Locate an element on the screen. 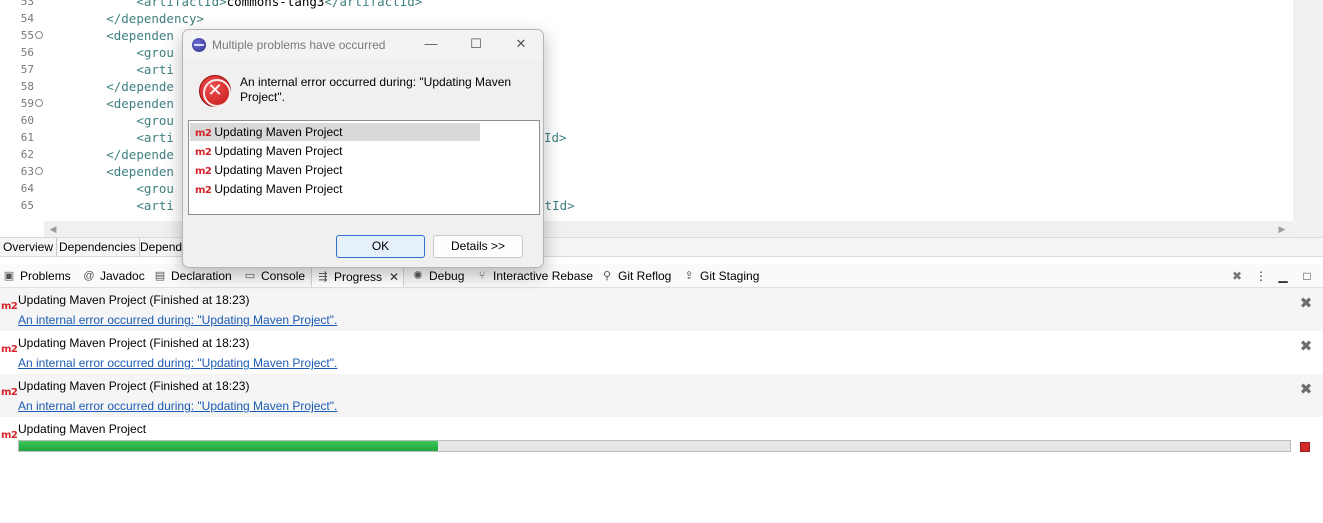  tab-git-reflog: ⚲ Git Reflog is located at coordinates (635, 276).